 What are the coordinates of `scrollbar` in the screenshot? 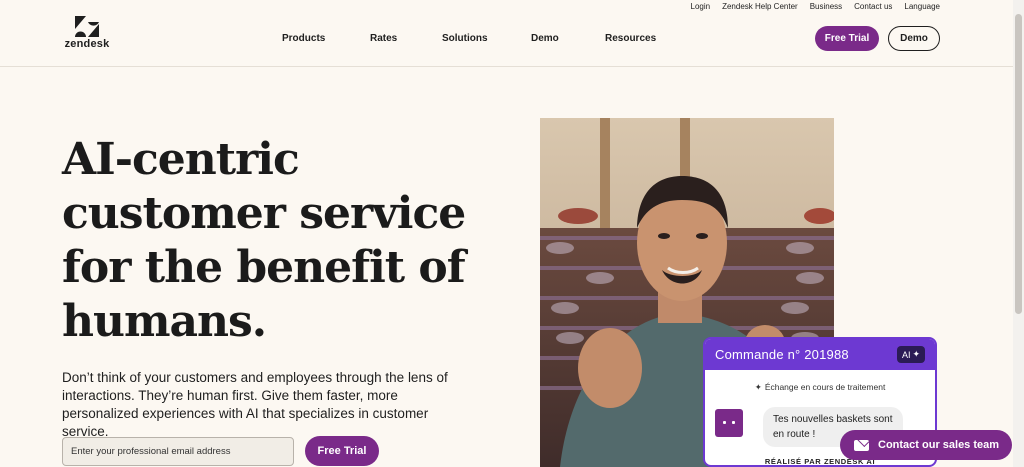 It's located at (1018, 233).